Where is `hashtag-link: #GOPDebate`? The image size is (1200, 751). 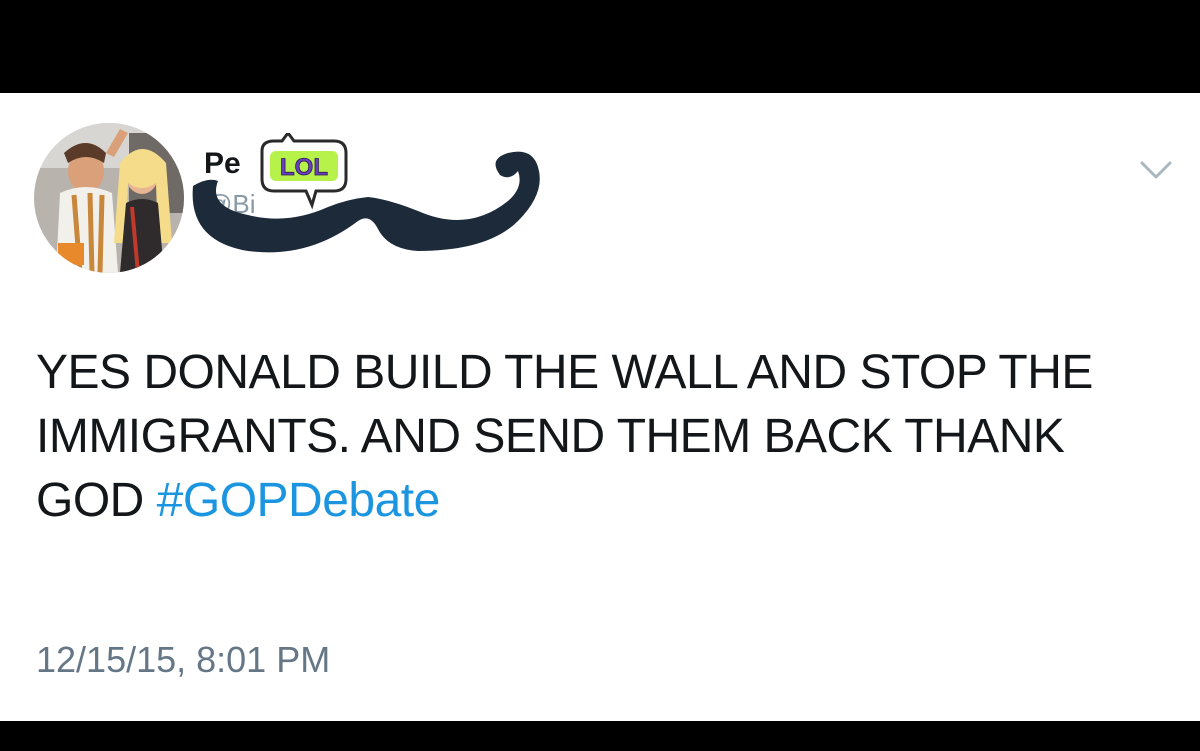
hashtag-link: #GOPDebate is located at coordinates (299, 500).